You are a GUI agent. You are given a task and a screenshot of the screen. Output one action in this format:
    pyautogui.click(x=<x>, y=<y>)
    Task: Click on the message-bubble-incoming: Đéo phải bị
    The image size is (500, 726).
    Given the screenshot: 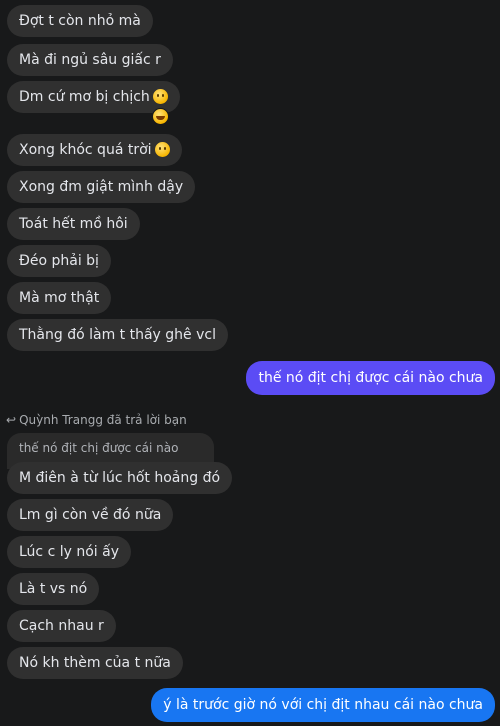 What is the action you would take?
    pyautogui.click(x=59, y=261)
    